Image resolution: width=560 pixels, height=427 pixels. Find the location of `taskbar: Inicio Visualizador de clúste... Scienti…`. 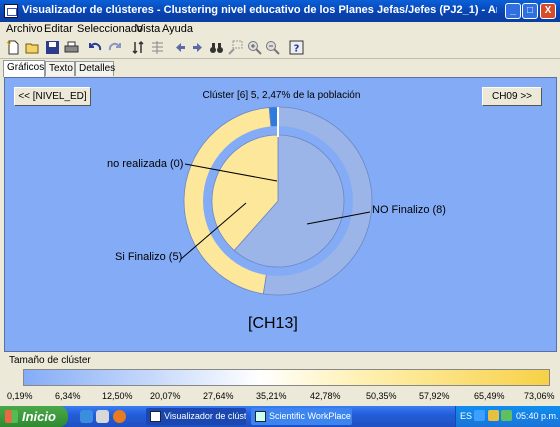

taskbar: Inicio Visualizador de clúste... Scienti… is located at coordinates (280, 416).